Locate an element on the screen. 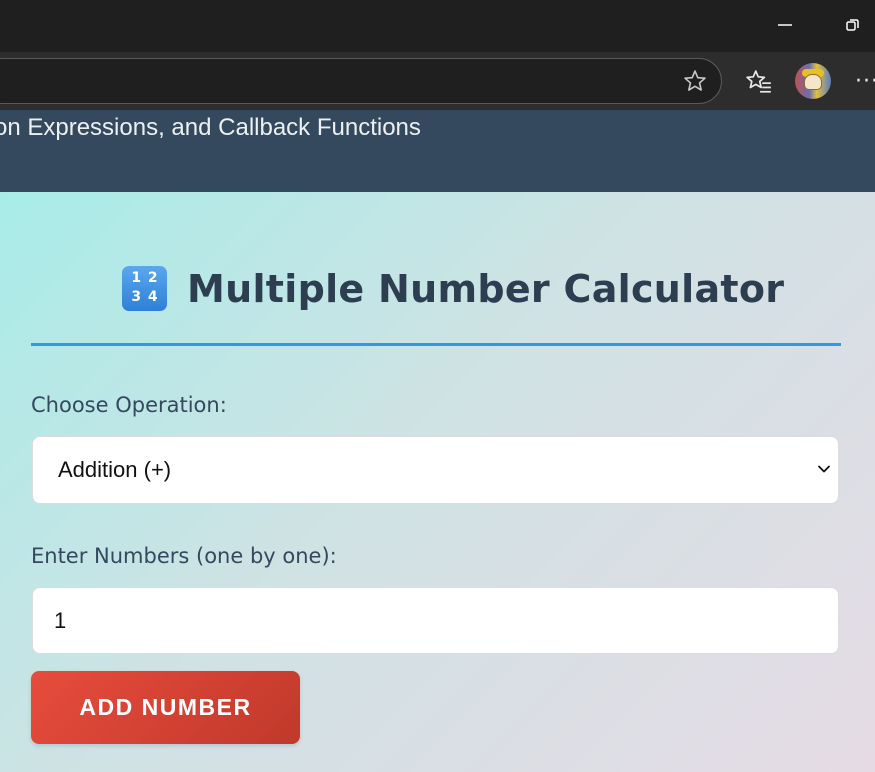 The image size is (875, 772). number-input is located at coordinates (435, 620).